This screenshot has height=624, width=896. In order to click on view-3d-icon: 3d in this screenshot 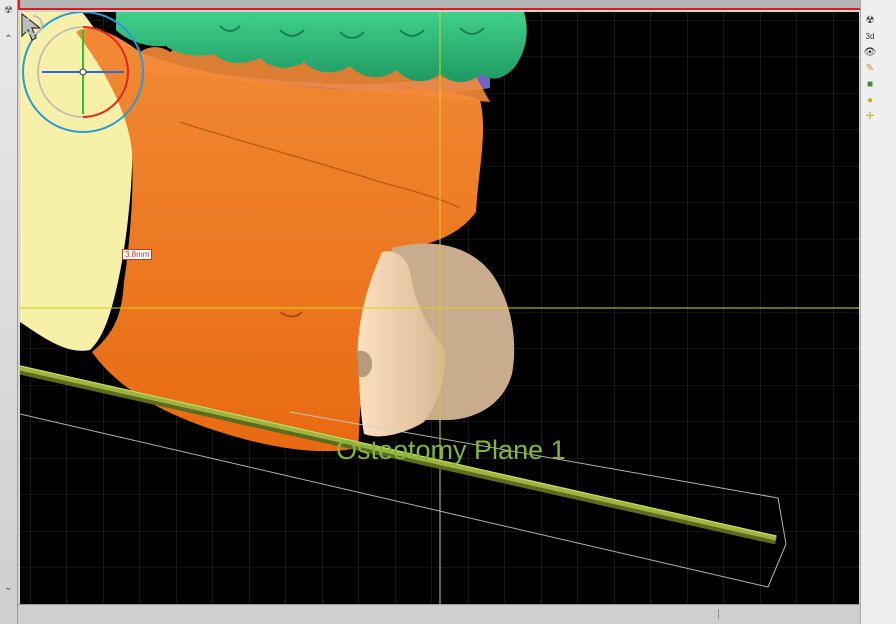, I will do `click(870, 37)`.